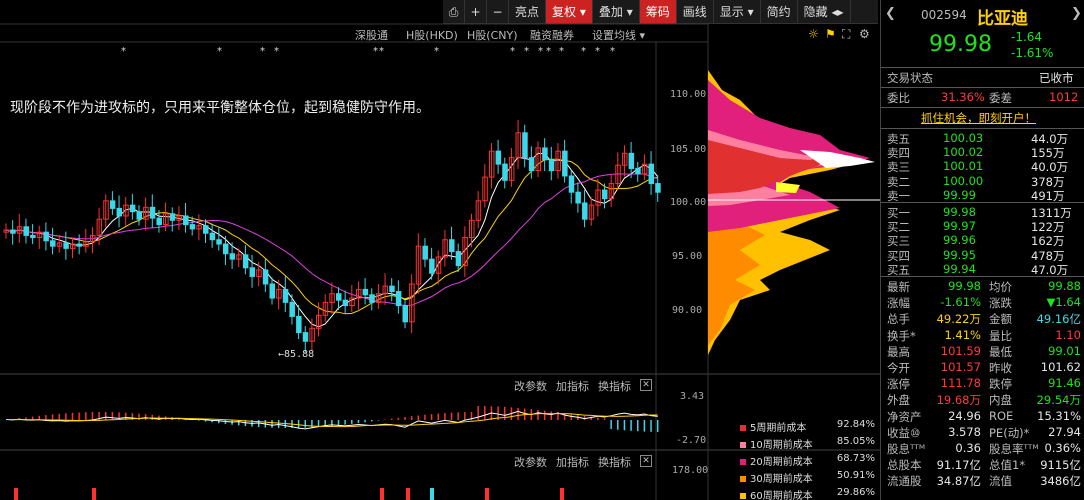  What do you see at coordinates (530, 386) in the screenshot?
I see `ind1-edit-params: 改参数` at bounding box center [530, 386].